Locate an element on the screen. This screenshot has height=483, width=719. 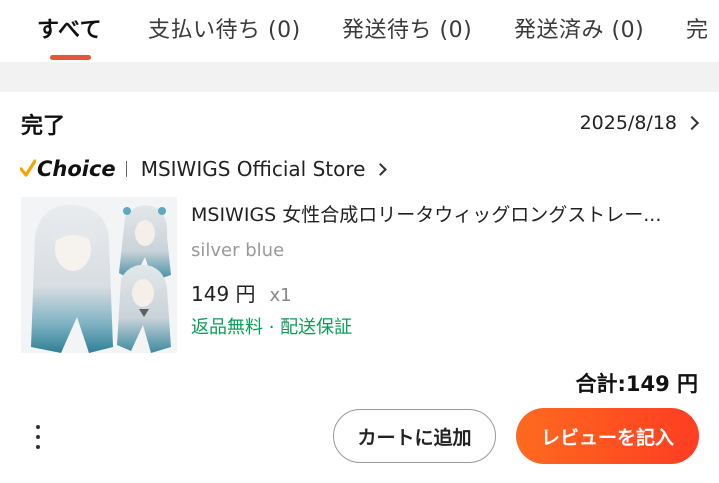
write-review-button: レビューを記入 is located at coordinates (607, 436).